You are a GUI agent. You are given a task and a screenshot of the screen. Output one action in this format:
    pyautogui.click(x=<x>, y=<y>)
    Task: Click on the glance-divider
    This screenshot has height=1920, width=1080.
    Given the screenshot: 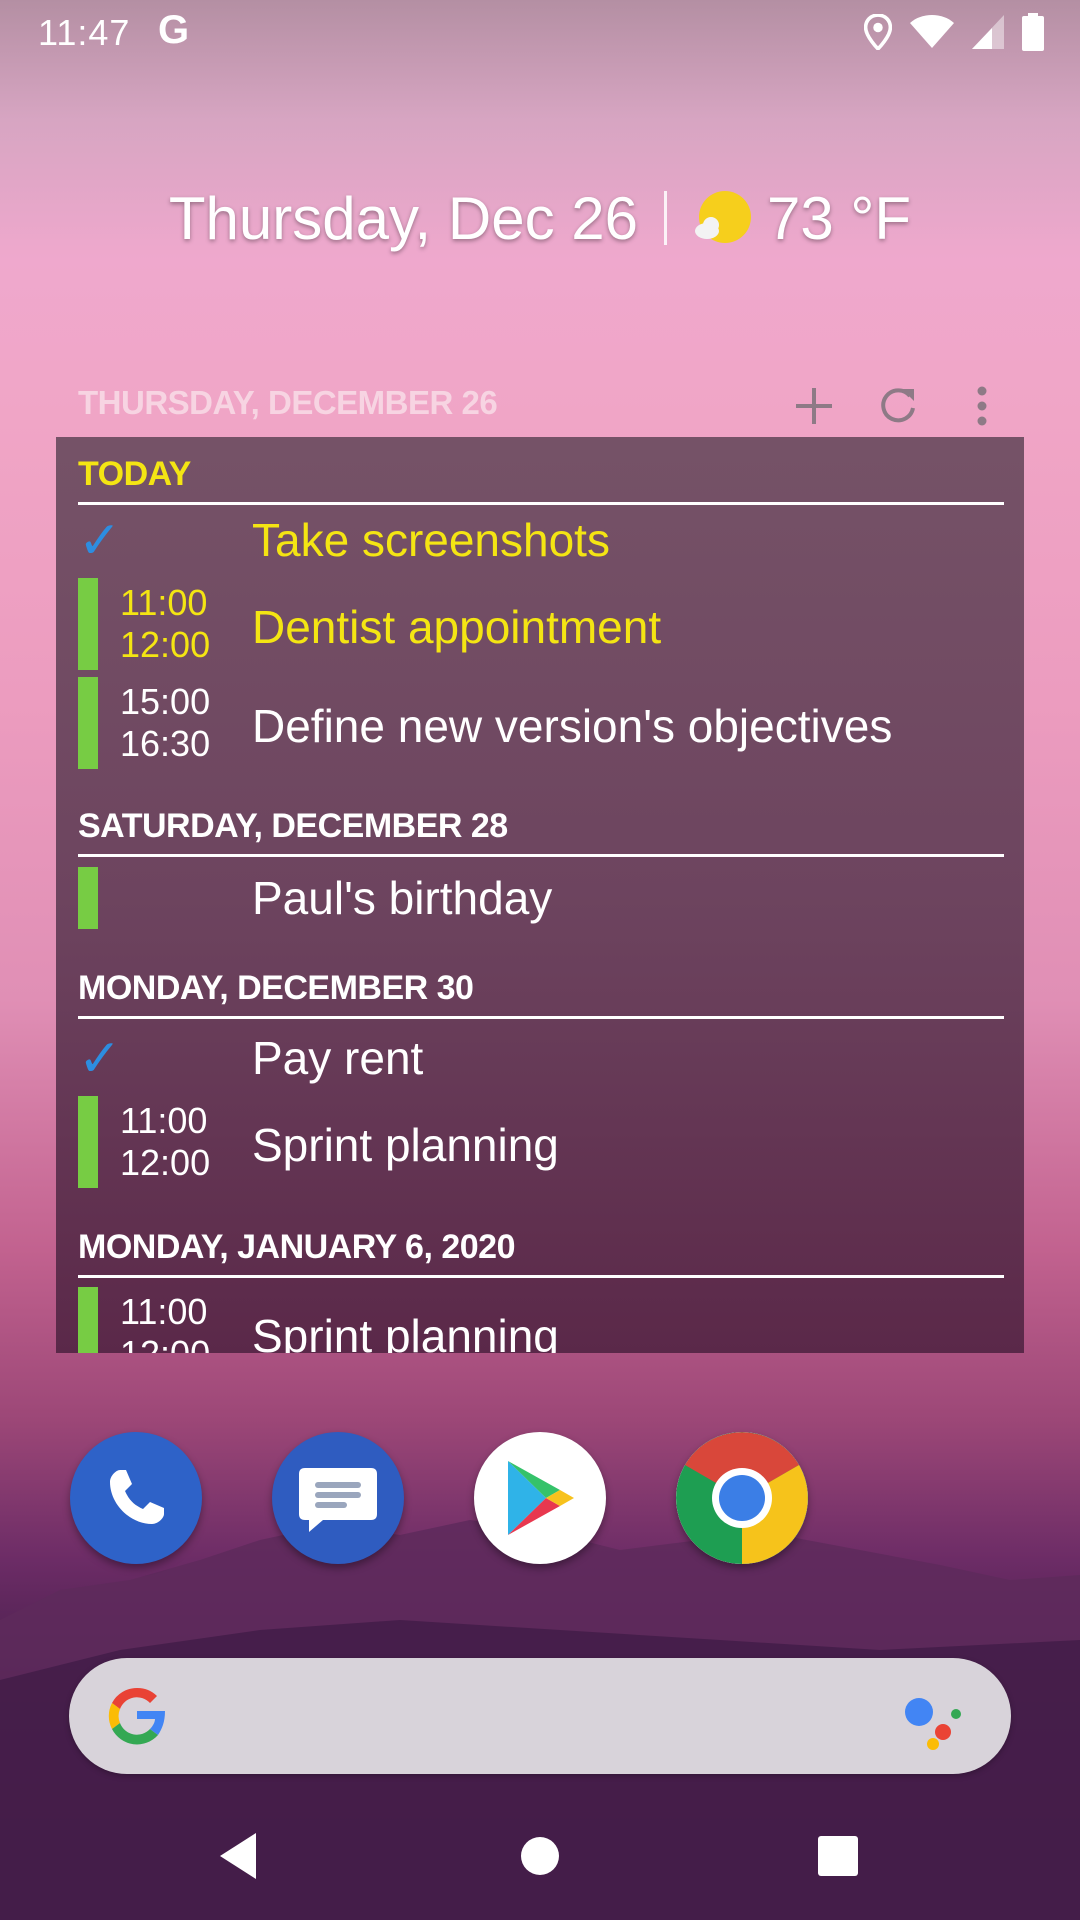 What is the action you would take?
    pyautogui.click(x=666, y=218)
    